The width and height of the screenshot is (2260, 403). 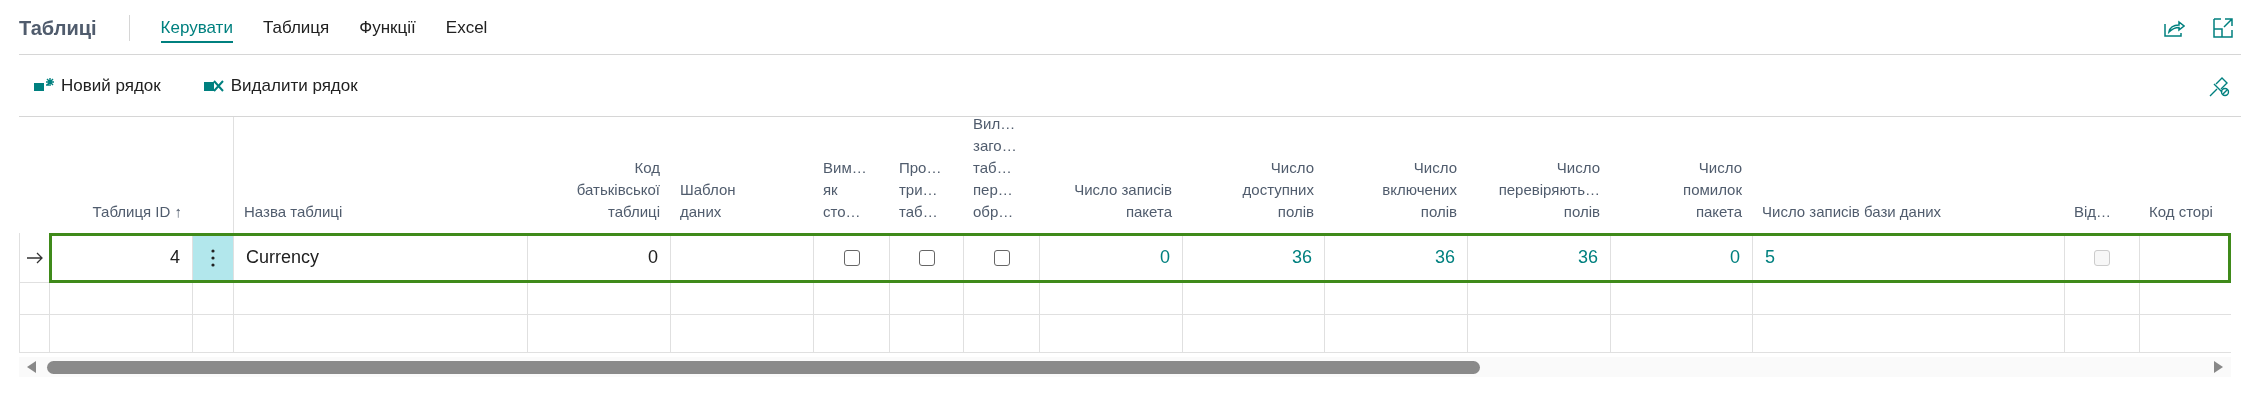 What do you see at coordinates (466, 28) in the screenshot?
I see `menu-tab: Excel` at bounding box center [466, 28].